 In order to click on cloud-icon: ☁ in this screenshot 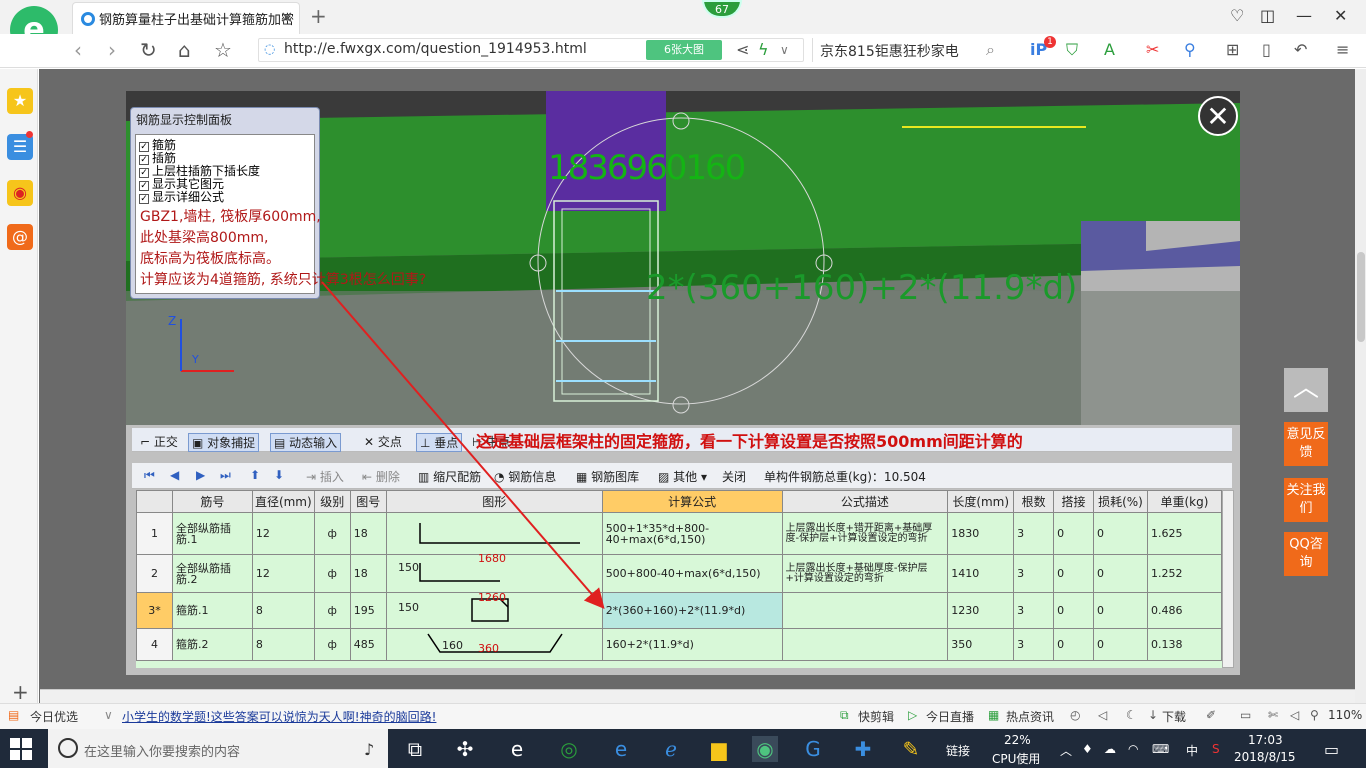, I will do `click(1110, 749)`.